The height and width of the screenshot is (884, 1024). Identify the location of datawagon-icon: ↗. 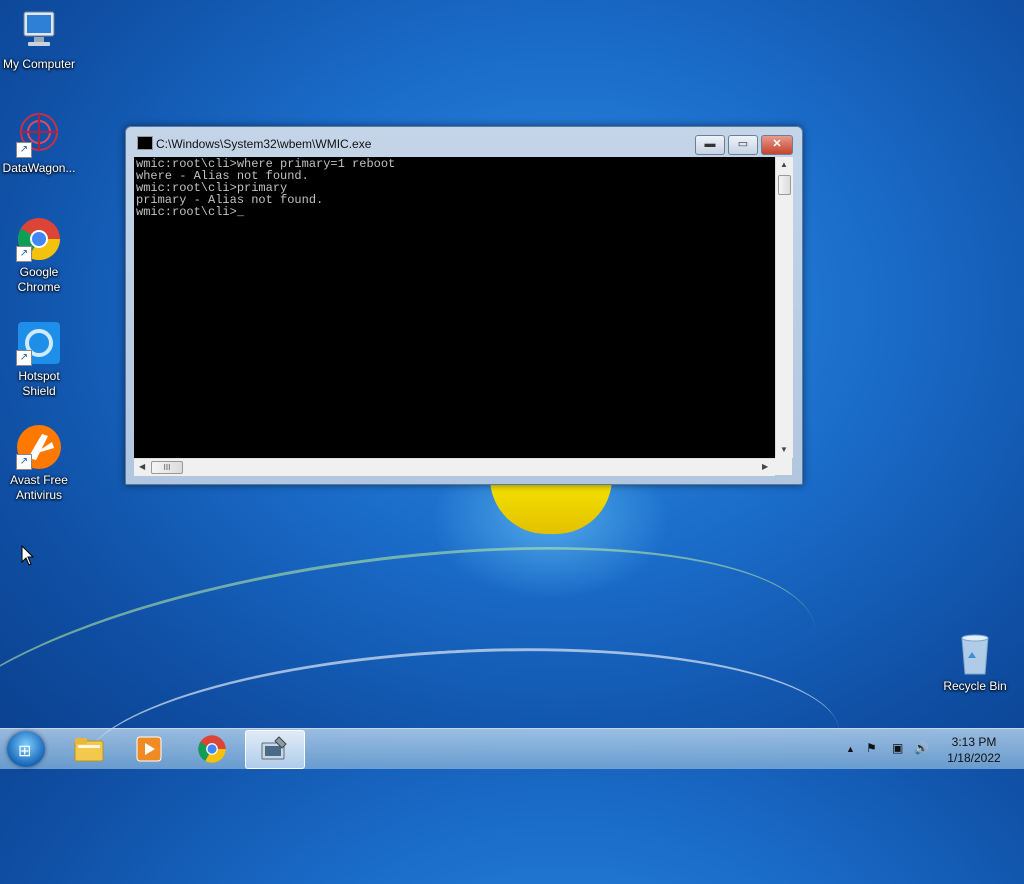
(39, 135).